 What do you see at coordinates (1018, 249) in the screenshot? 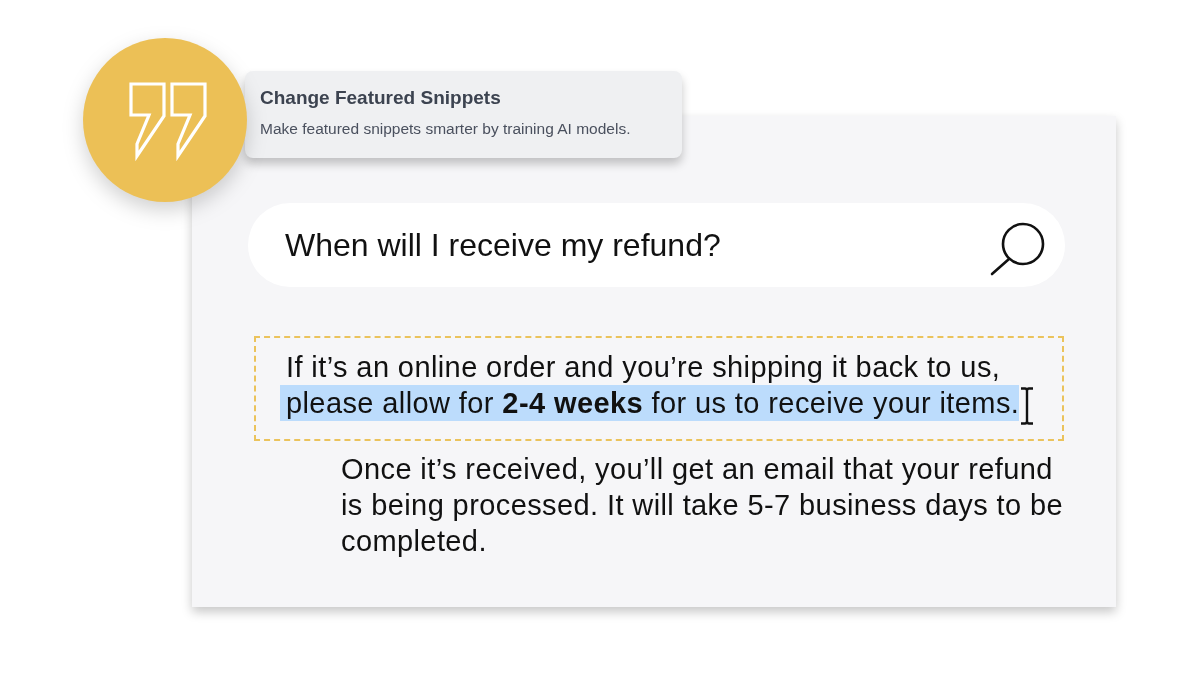
I see `search-icon` at bounding box center [1018, 249].